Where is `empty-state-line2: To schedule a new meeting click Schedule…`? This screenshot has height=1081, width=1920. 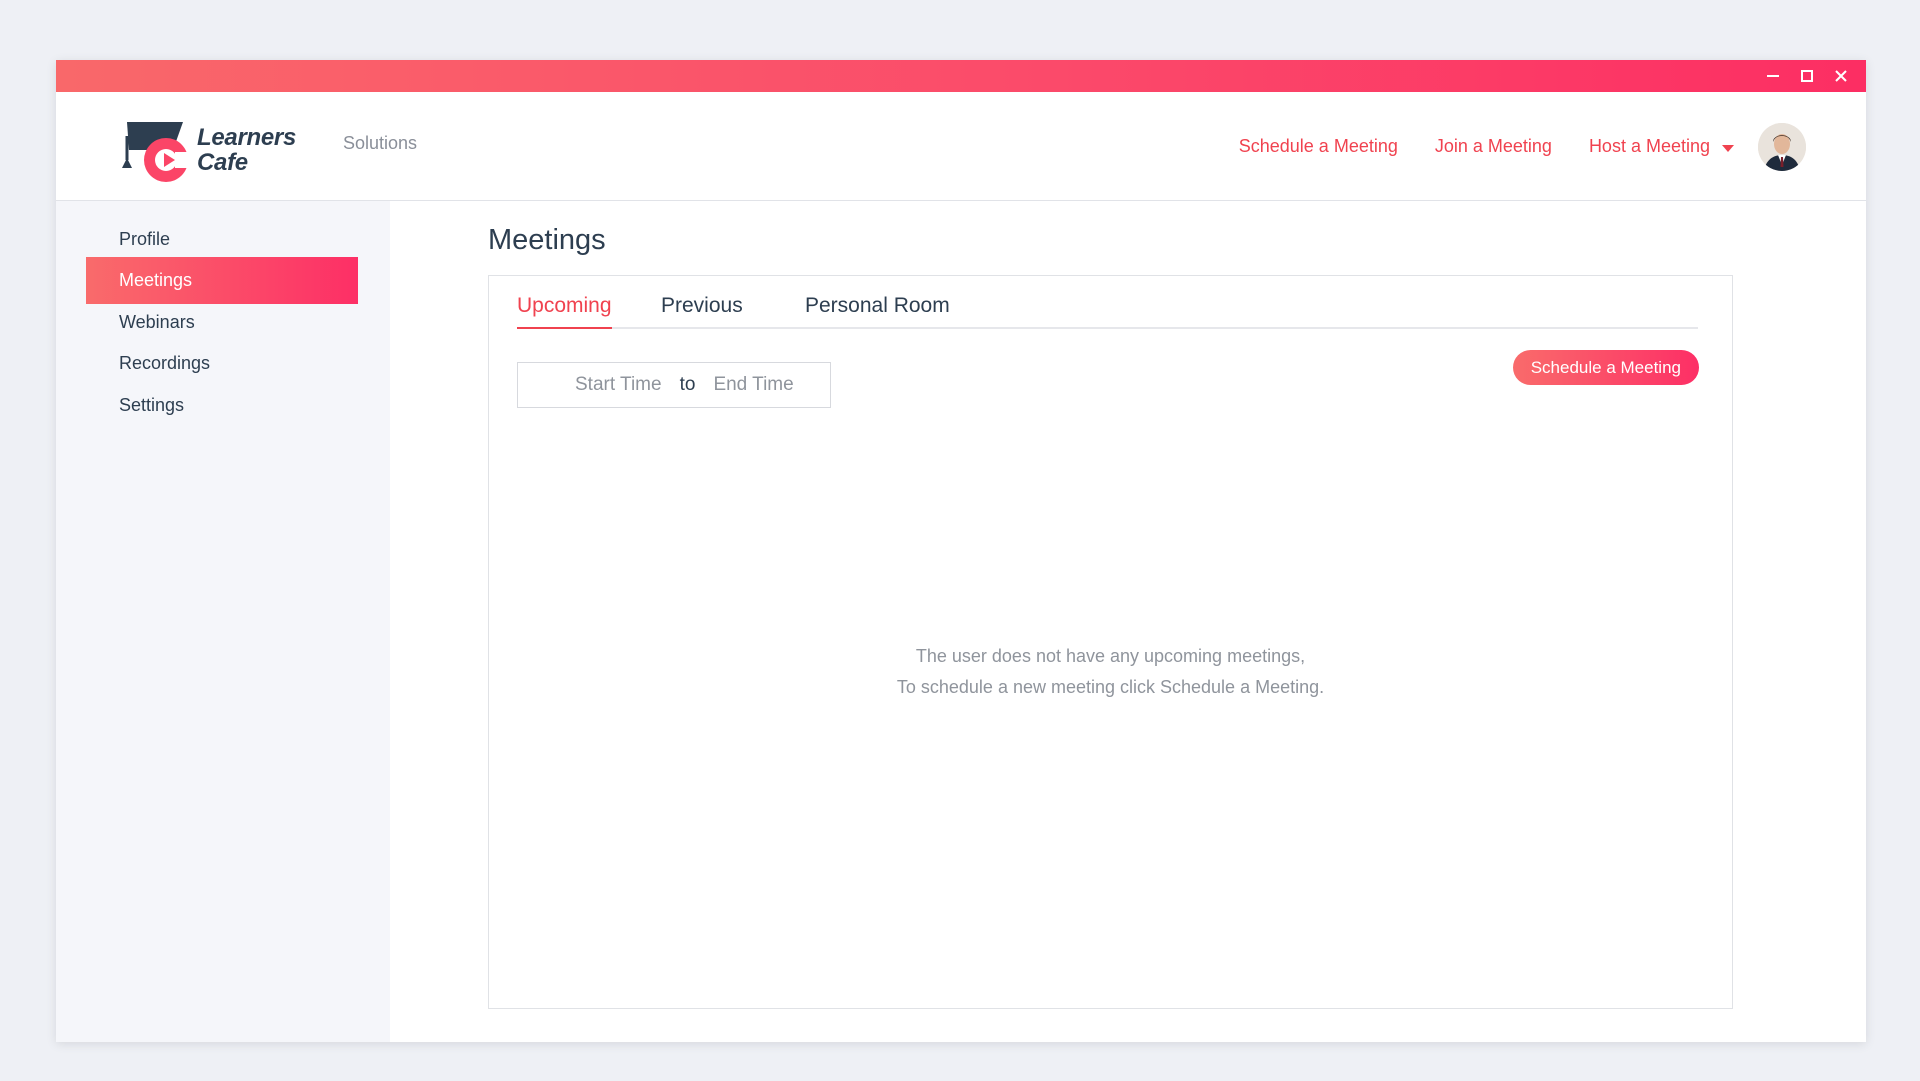 empty-state-line2: To schedule a new meeting click Schedule… is located at coordinates (1110, 687).